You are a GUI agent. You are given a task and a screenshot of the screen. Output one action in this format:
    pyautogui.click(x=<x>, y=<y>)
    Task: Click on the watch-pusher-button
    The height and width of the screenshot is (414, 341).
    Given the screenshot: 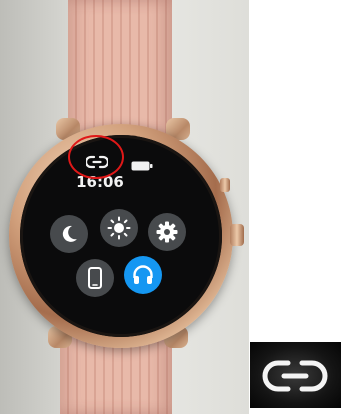 What is the action you would take?
    pyautogui.click(x=225, y=185)
    